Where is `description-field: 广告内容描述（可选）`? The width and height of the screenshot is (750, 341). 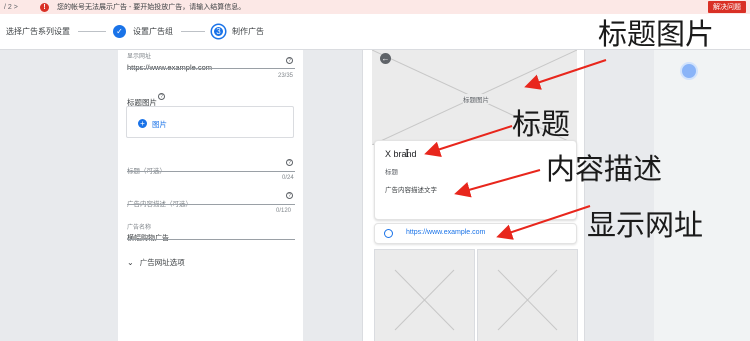
description-field: 广告内容描述（可选） is located at coordinates (211, 202).